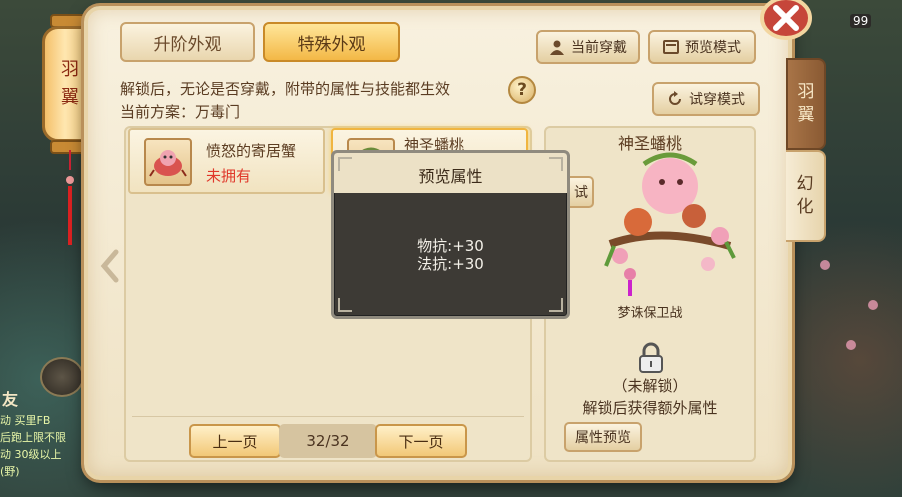  What do you see at coordinates (717, 100) in the screenshot?
I see `try-on-mode-label: 试穿模式` at bounding box center [717, 100].